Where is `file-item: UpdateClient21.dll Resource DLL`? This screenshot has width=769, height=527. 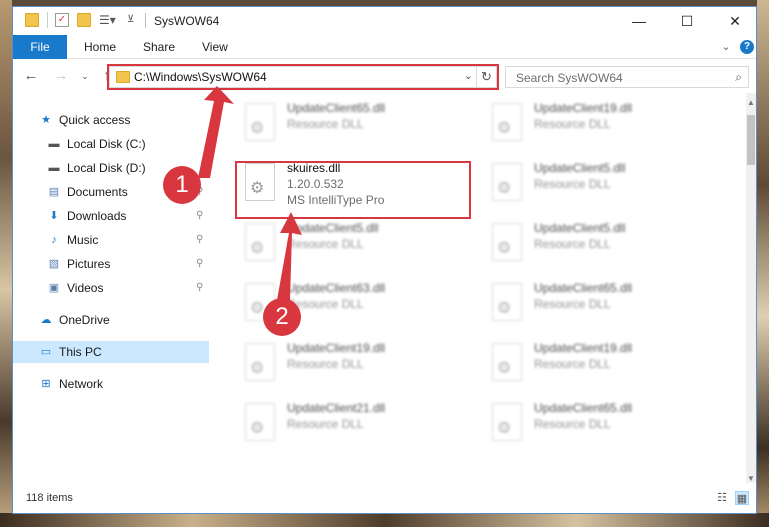 file-item: UpdateClient21.dll Resource DLL is located at coordinates (352, 425).